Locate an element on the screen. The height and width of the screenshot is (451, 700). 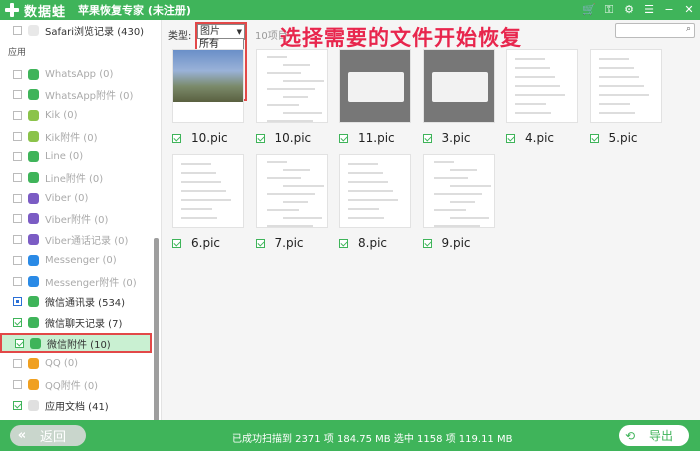
sidebar-item-label: 微信附件 (10) is located at coordinates (79, 345).